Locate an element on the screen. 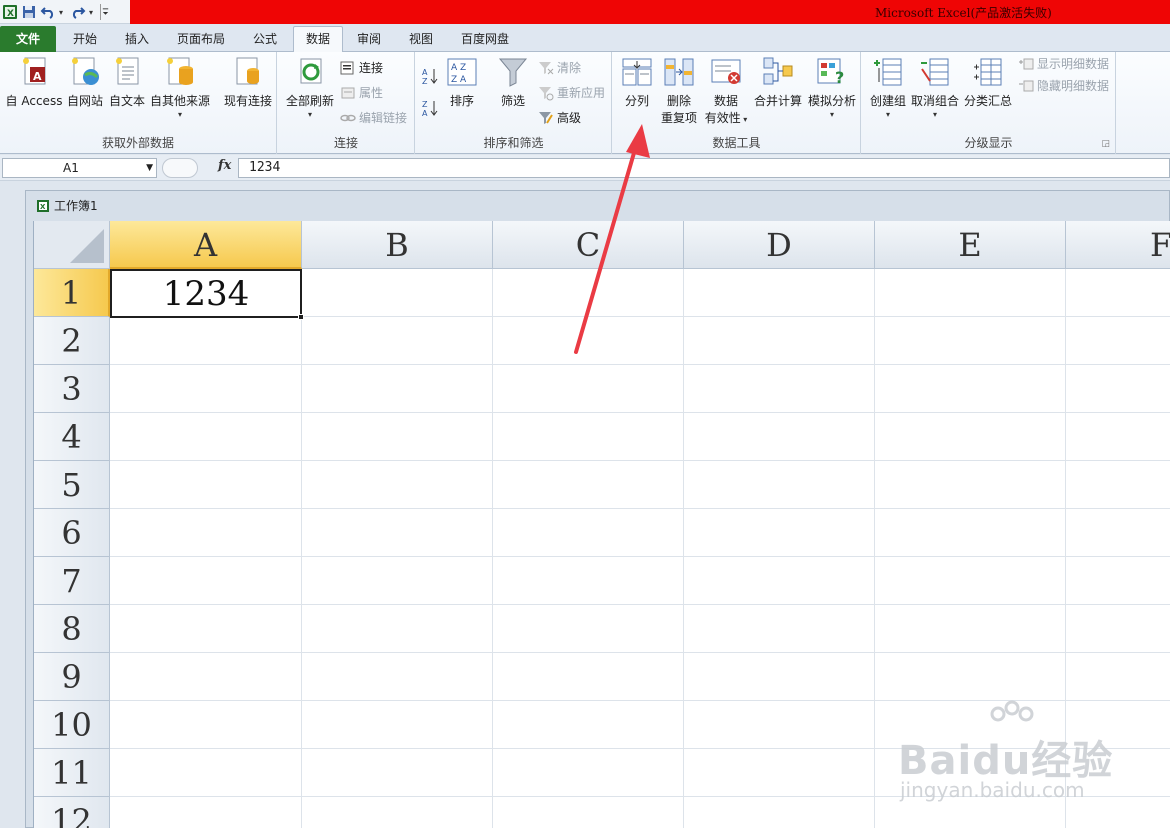  other-sources-dropdown-icon: ▾ is located at coordinates (180, 115).